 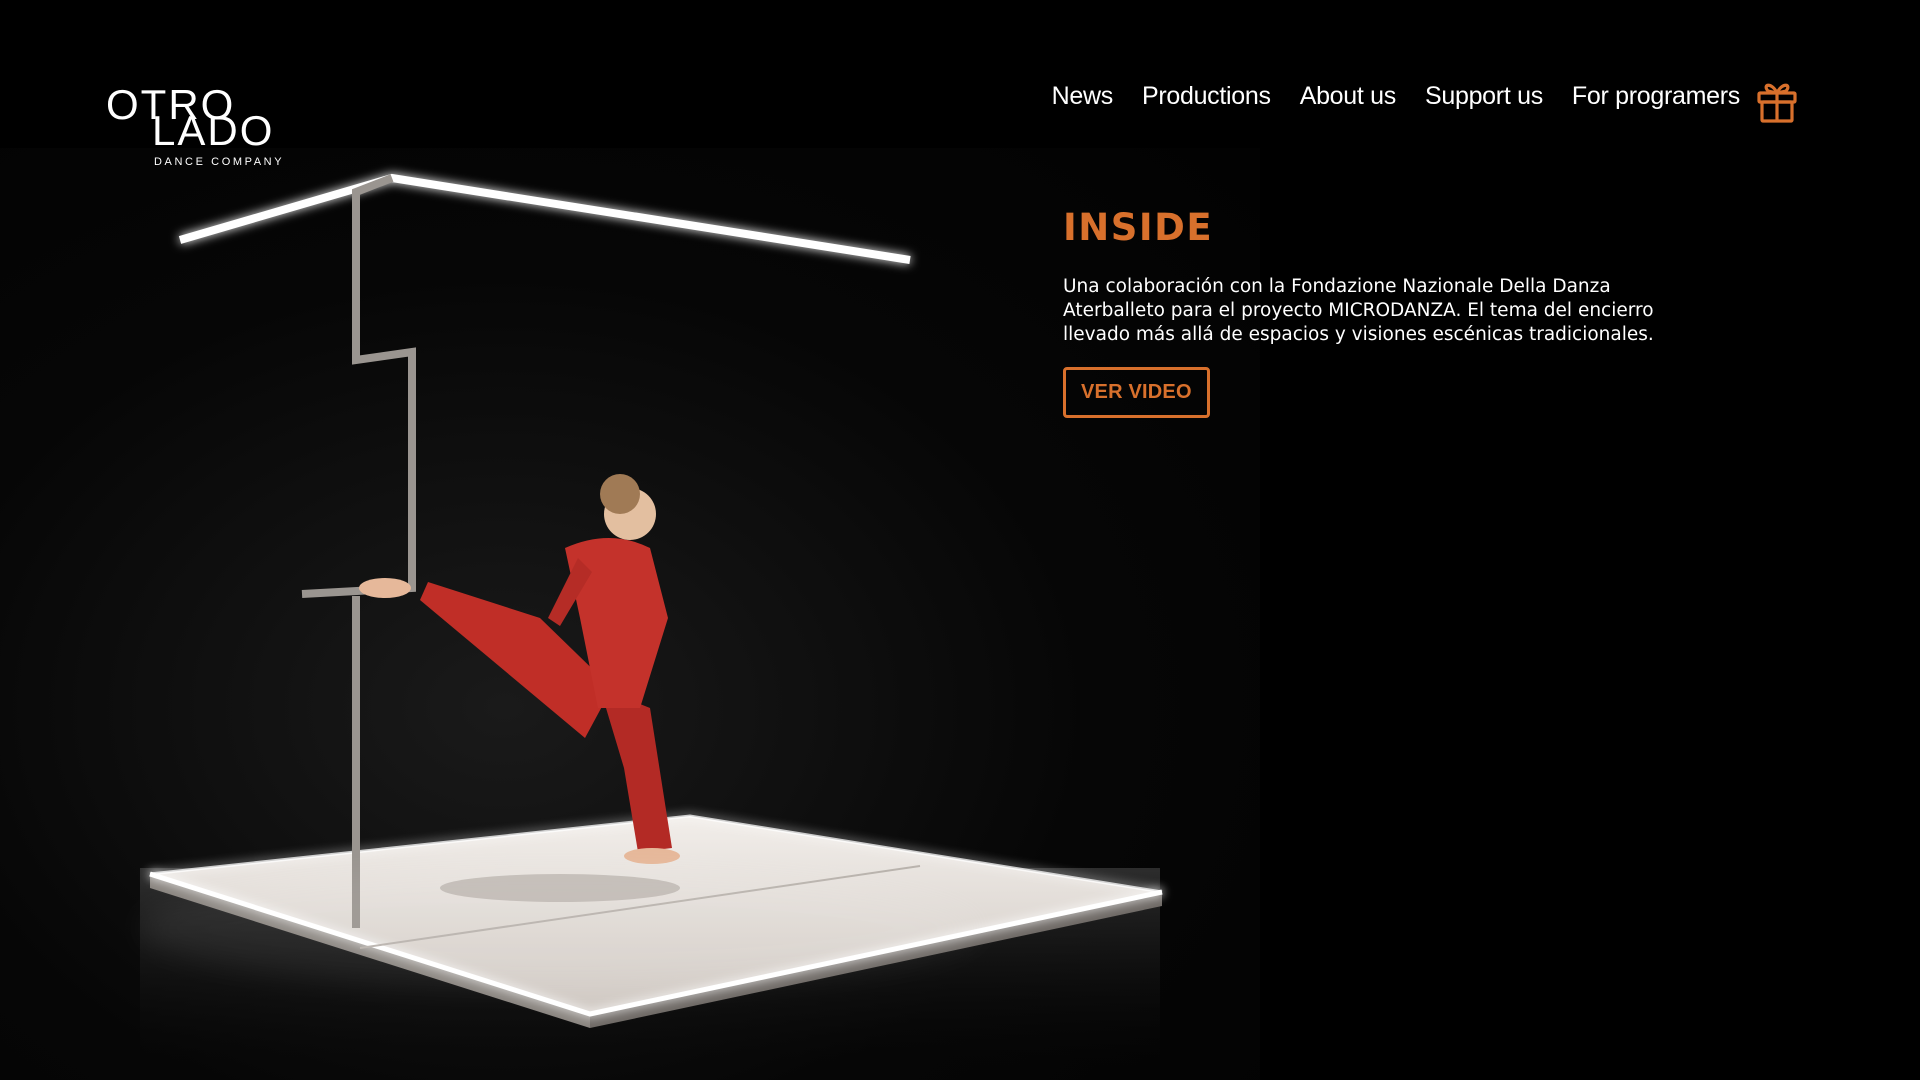 I want to click on nav-item-productions: Productions, so click(x=1206, y=96).